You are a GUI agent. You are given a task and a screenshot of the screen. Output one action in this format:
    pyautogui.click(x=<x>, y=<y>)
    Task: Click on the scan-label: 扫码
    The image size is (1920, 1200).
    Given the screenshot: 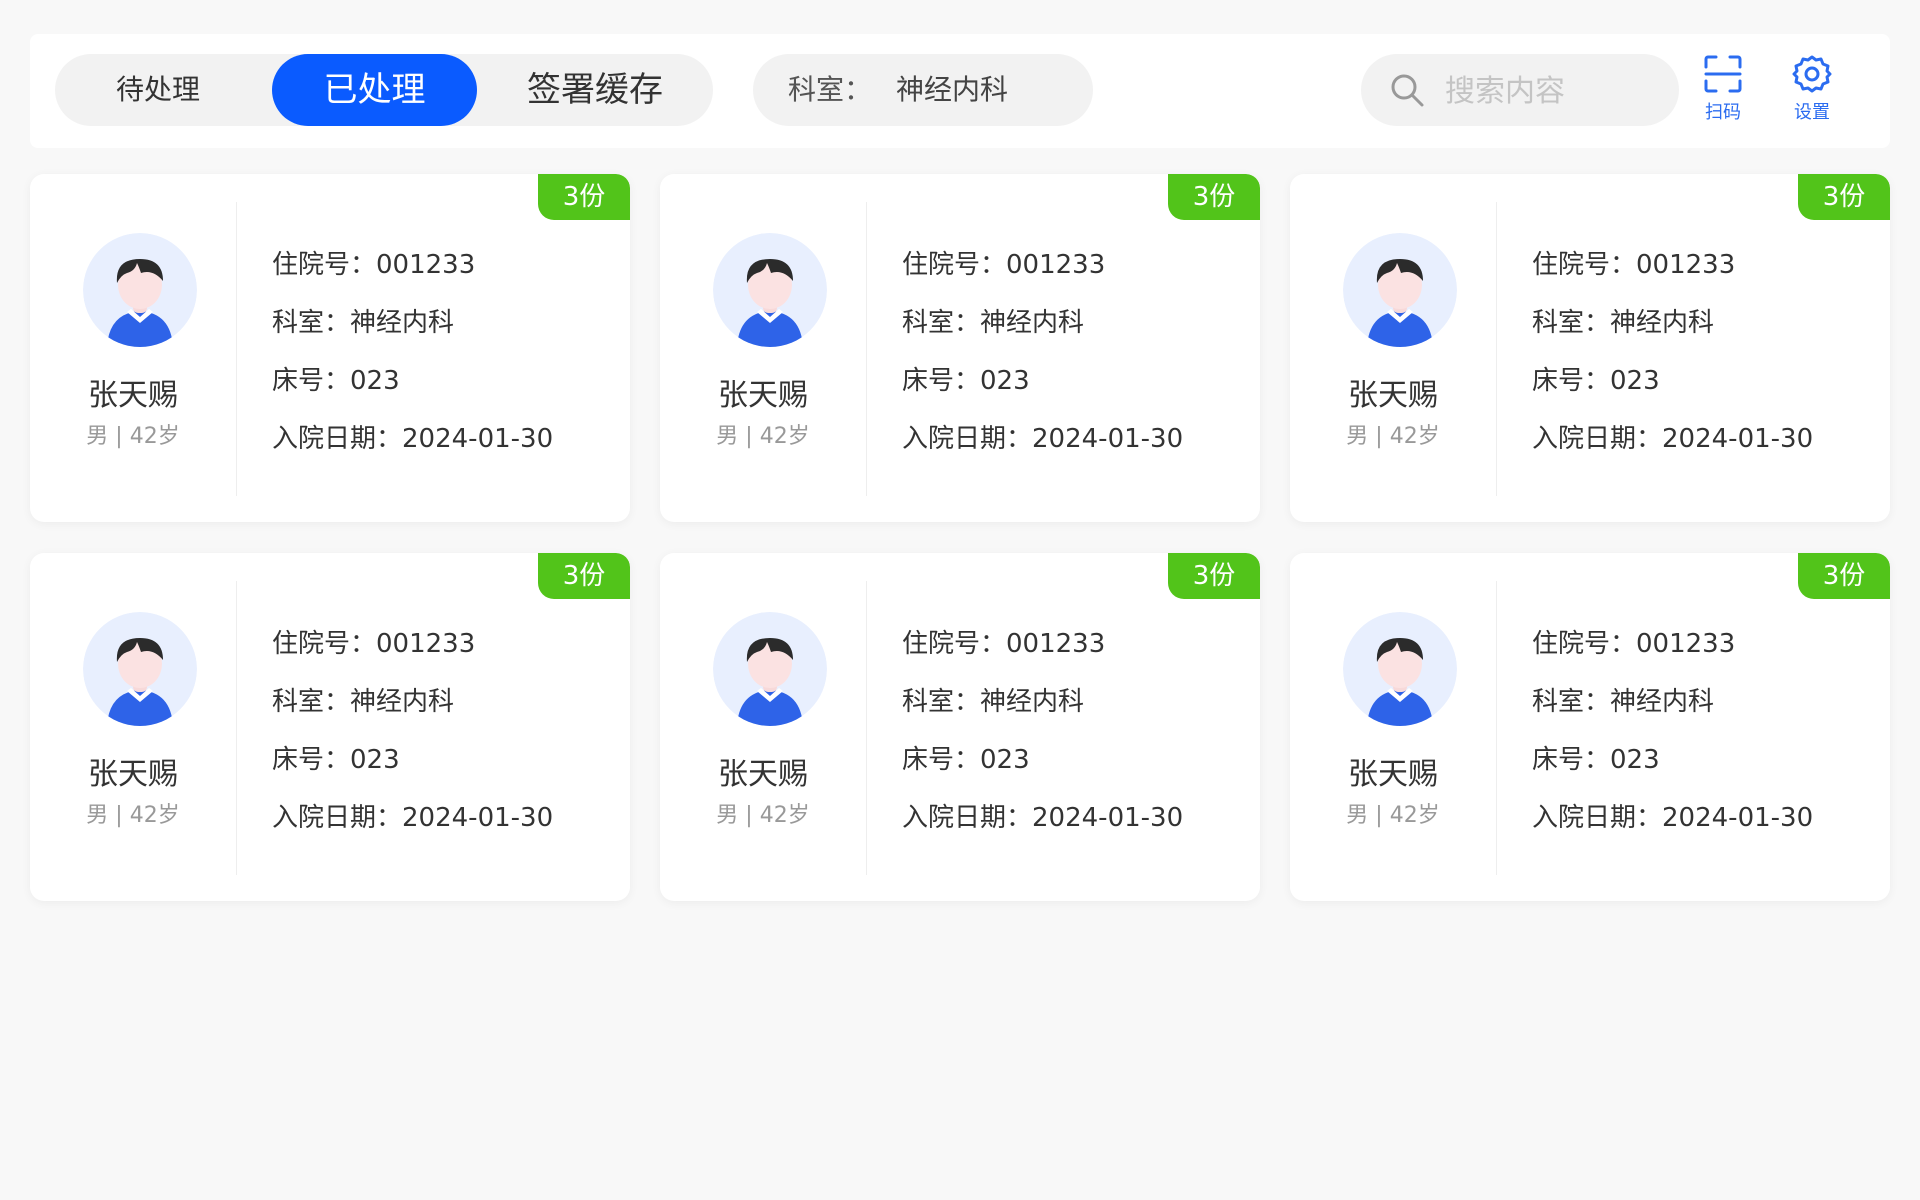 What is the action you would take?
    pyautogui.click(x=1723, y=112)
    